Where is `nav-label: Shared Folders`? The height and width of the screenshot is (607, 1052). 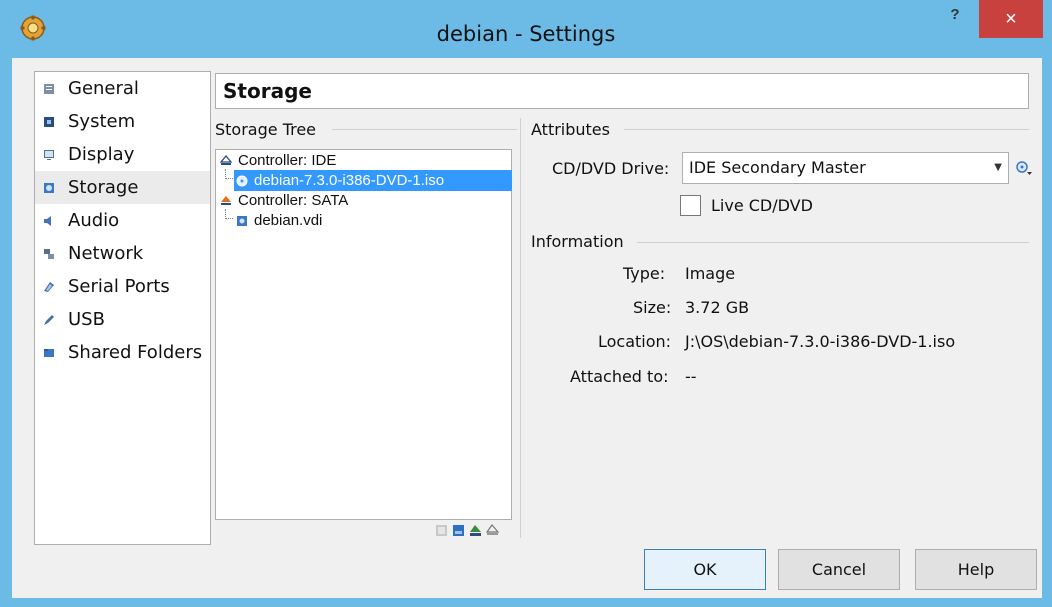
nav-label: Shared Folders is located at coordinates (135, 352).